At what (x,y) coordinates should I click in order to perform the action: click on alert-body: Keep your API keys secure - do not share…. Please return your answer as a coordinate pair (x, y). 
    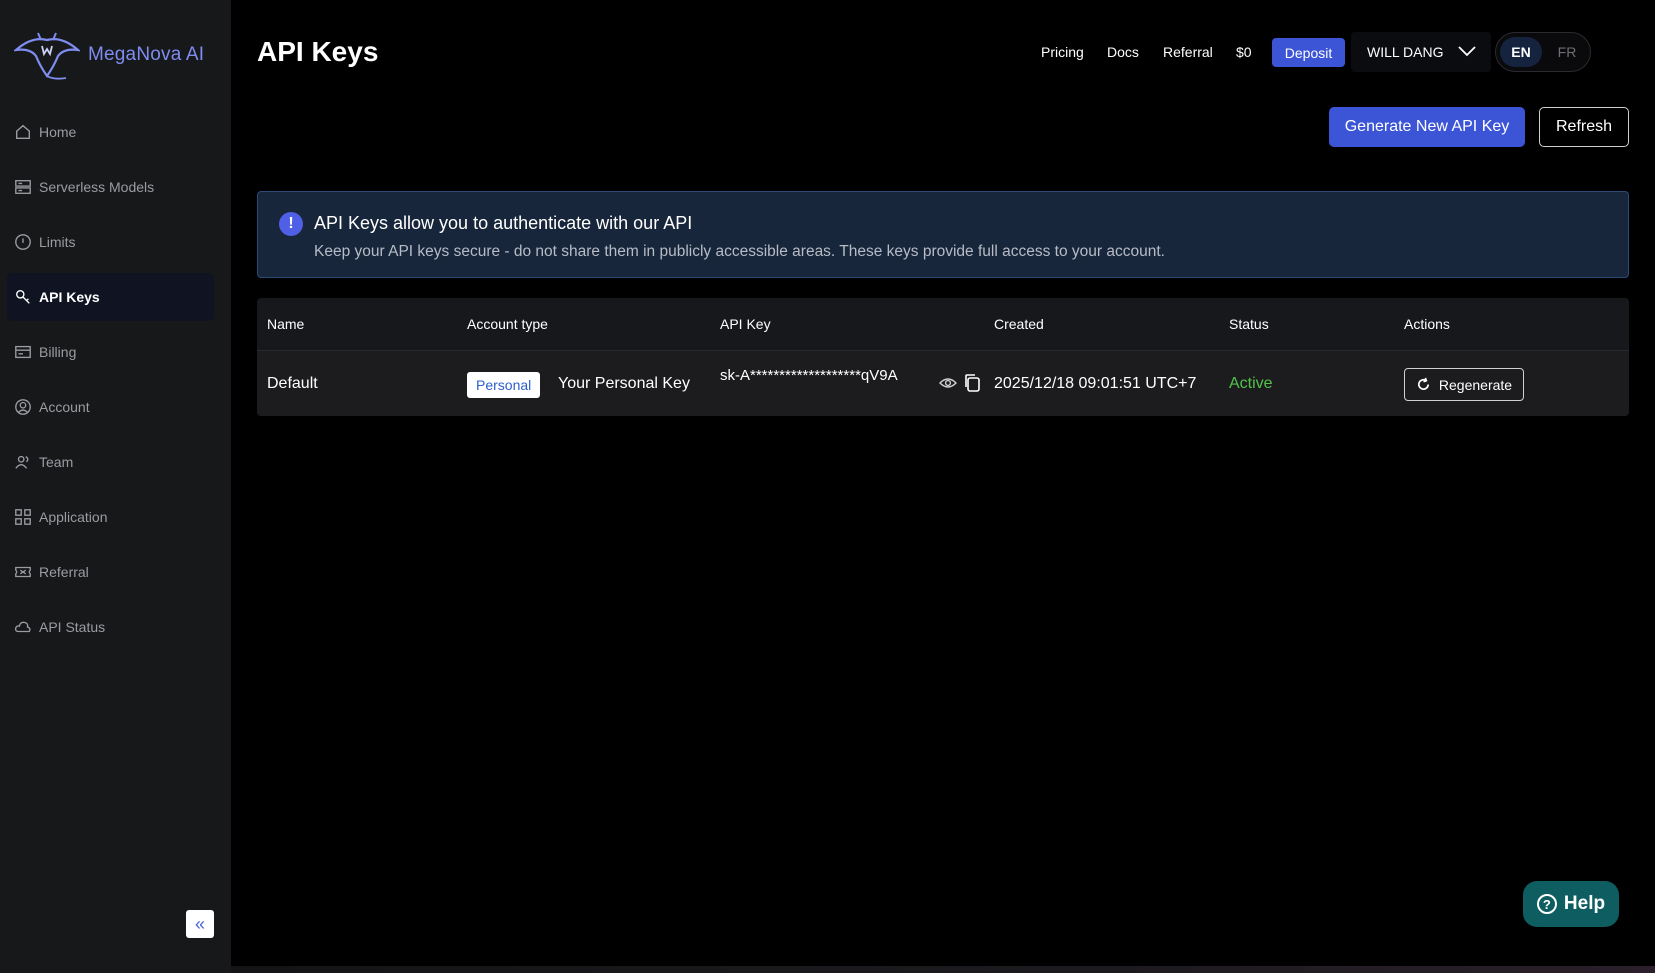
    Looking at the image, I should click on (739, 251).